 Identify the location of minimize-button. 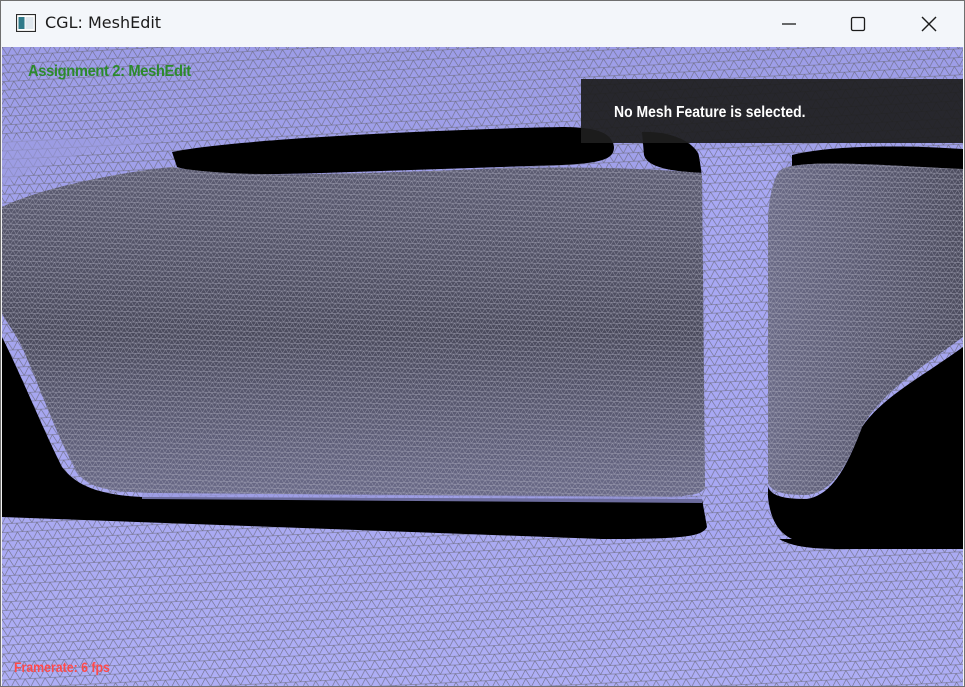
(789, 24).